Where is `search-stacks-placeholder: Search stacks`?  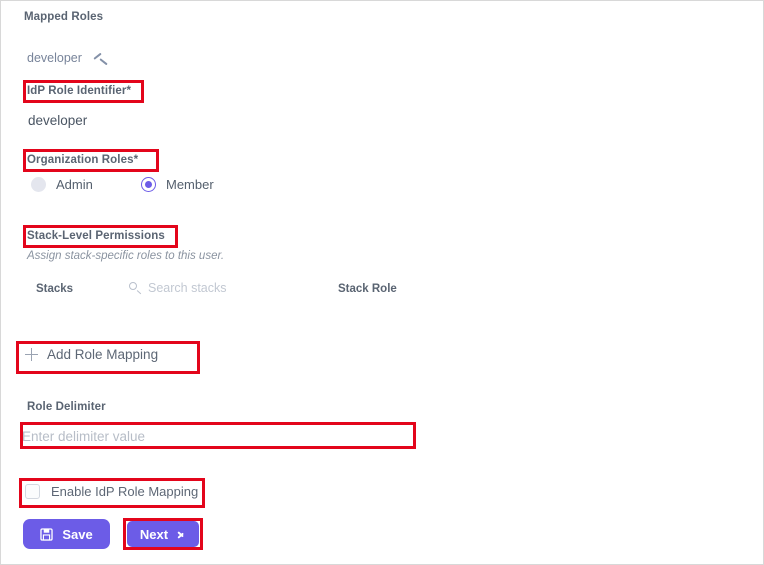 search-stacks-placeholder: Search stacks is located at coordinates (187, 288).